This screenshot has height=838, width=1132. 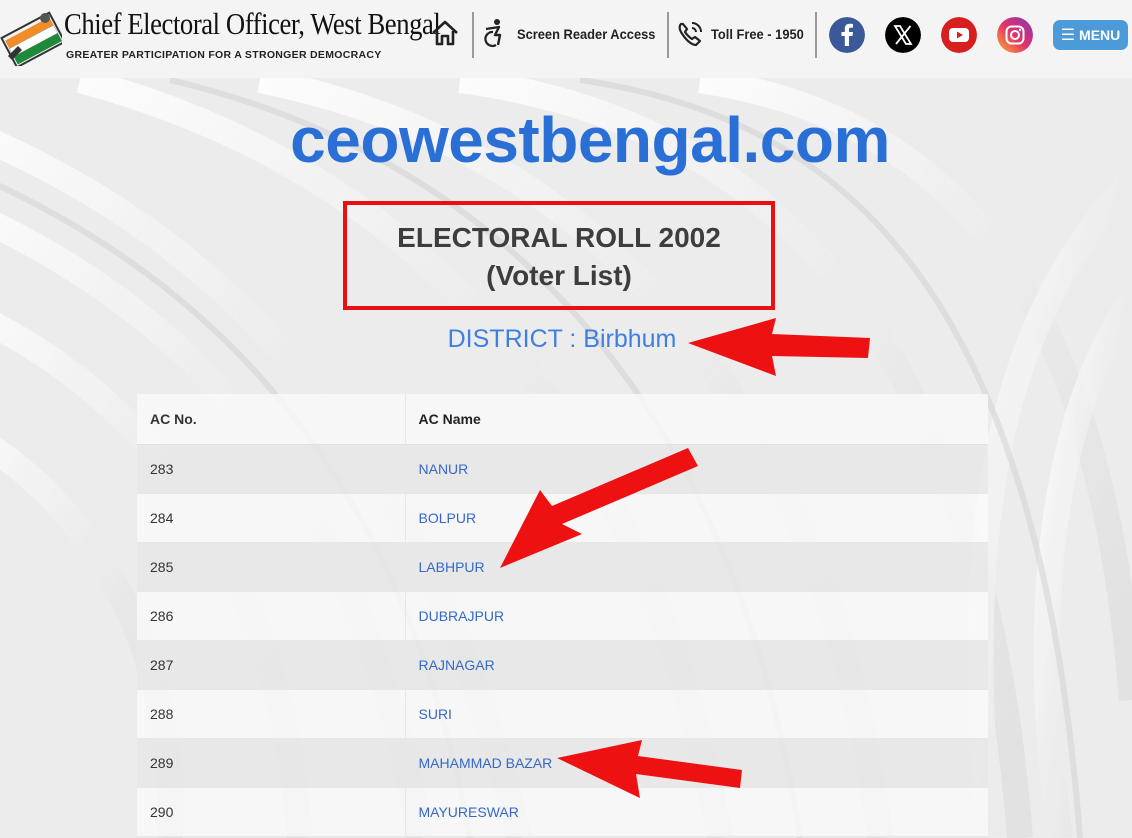 I want to click on district-arrow-icon, so click(x=779, y=347).